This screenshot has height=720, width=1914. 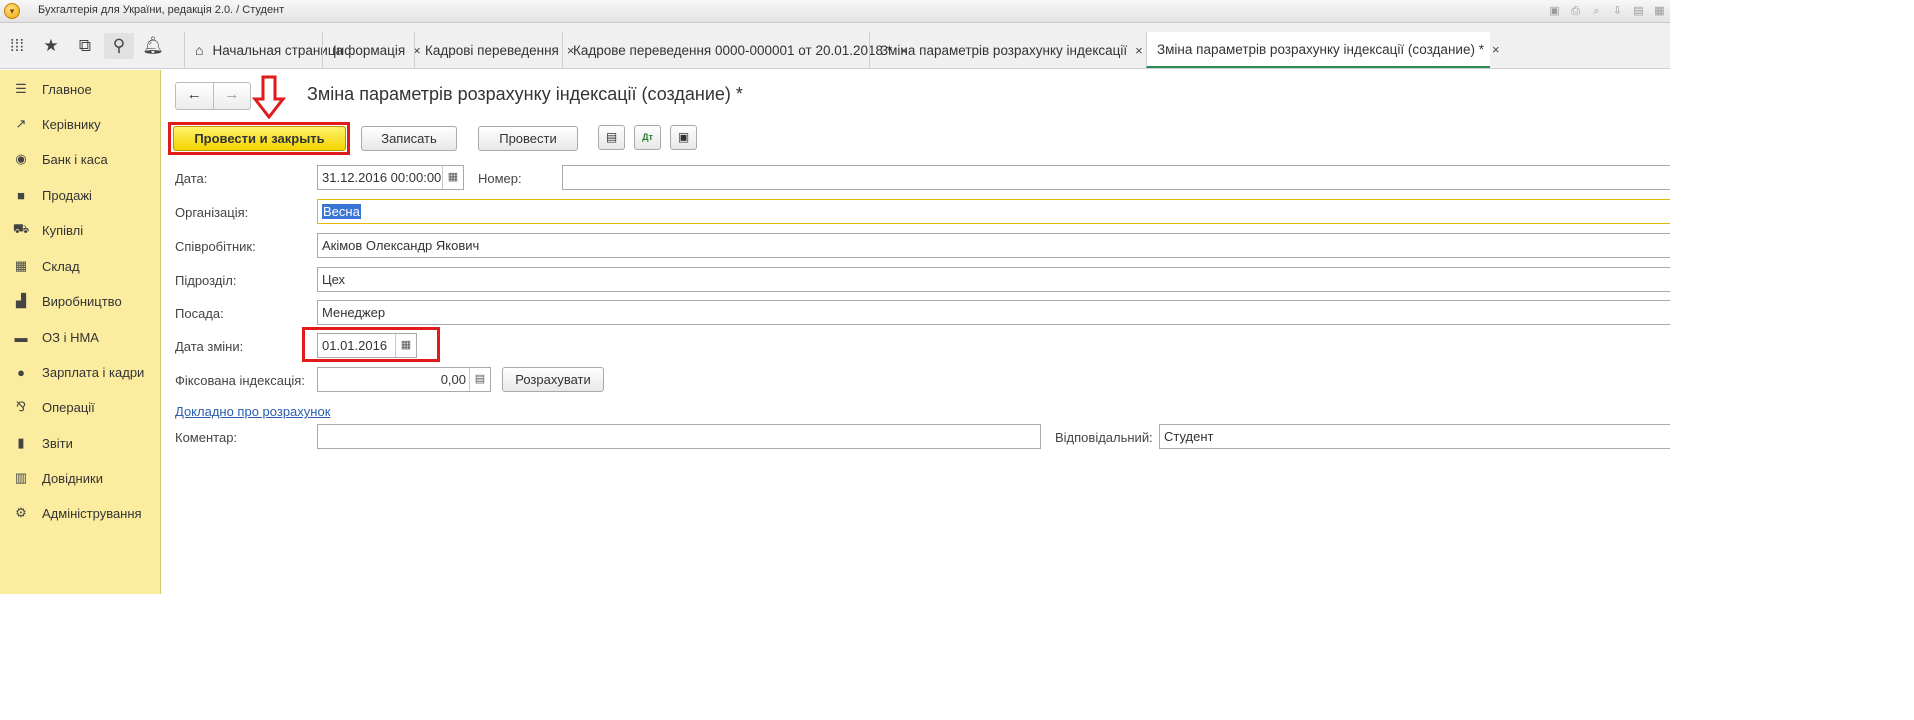 What do you see at coordinates (93, 372) in the screenshot?
I see `sidebar-item-label: Зарплата і кадри` at bounding box center [93, 372].